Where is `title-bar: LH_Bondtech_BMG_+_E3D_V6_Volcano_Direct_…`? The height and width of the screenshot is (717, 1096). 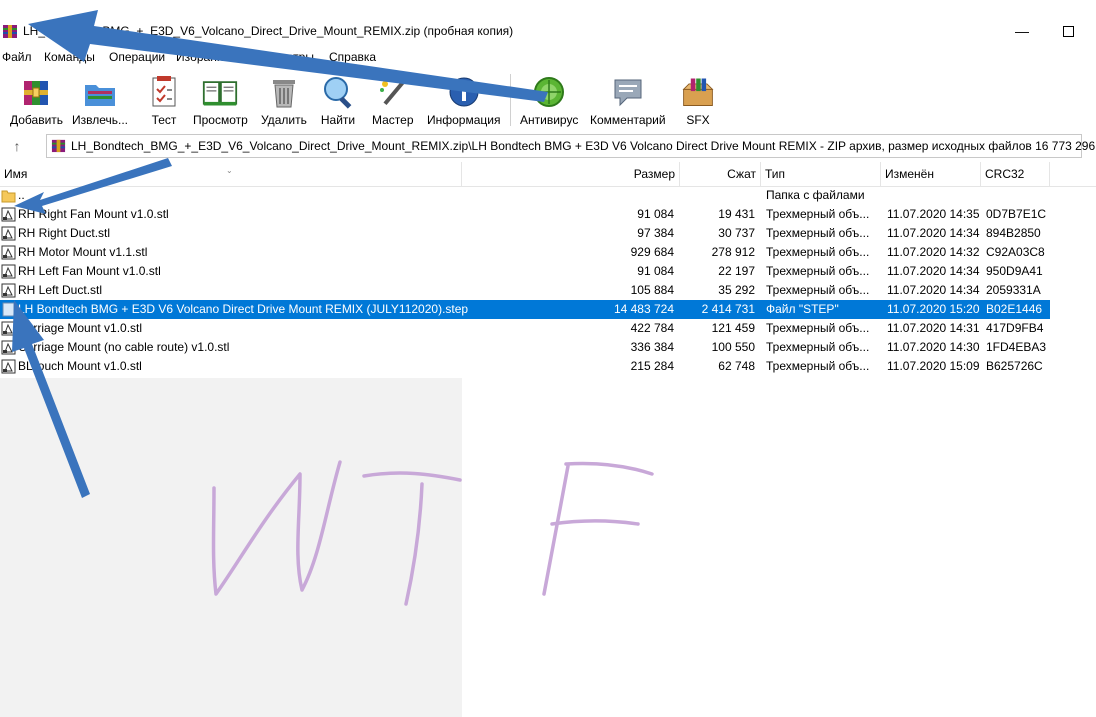
title-bar: LH_Bondtech_BMG_+_E3D_V6_Volcano_Direct_… is located at coordinates (548, 22).